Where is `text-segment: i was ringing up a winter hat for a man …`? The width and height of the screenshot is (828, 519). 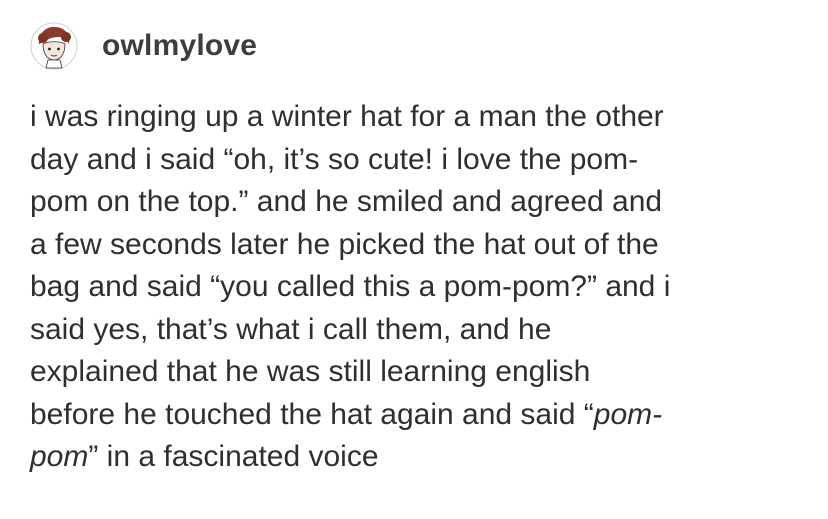 text-segment: i was ringing up a winter hat for a man … is located at coordinates (347, 116).